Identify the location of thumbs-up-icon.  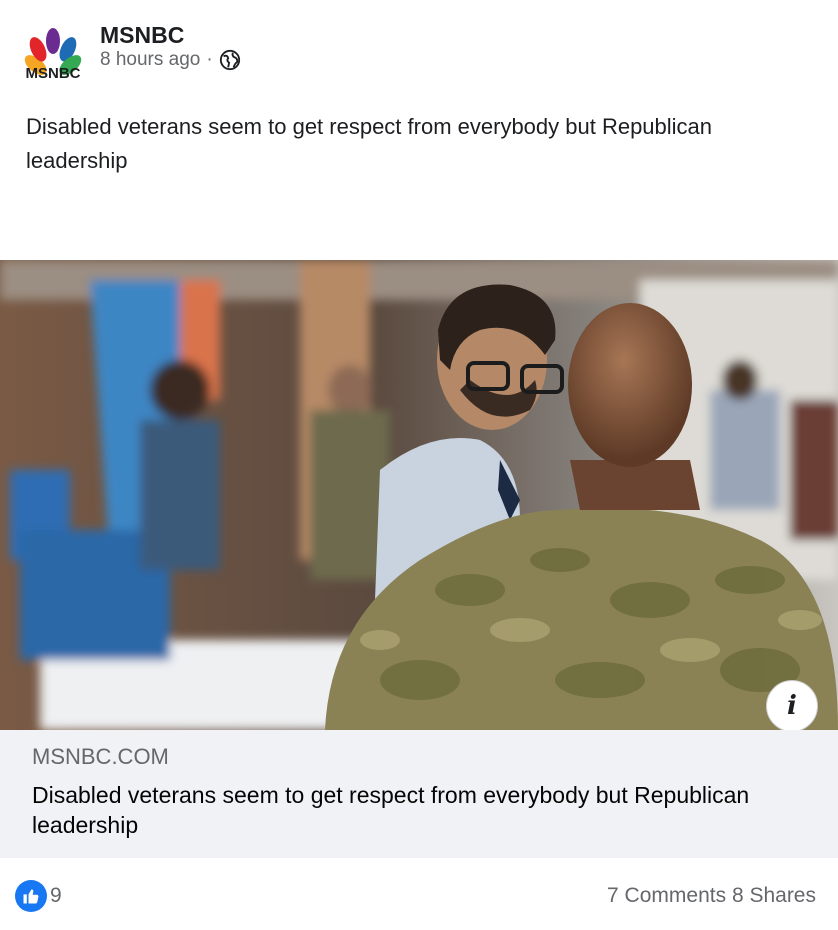
(31, 896).